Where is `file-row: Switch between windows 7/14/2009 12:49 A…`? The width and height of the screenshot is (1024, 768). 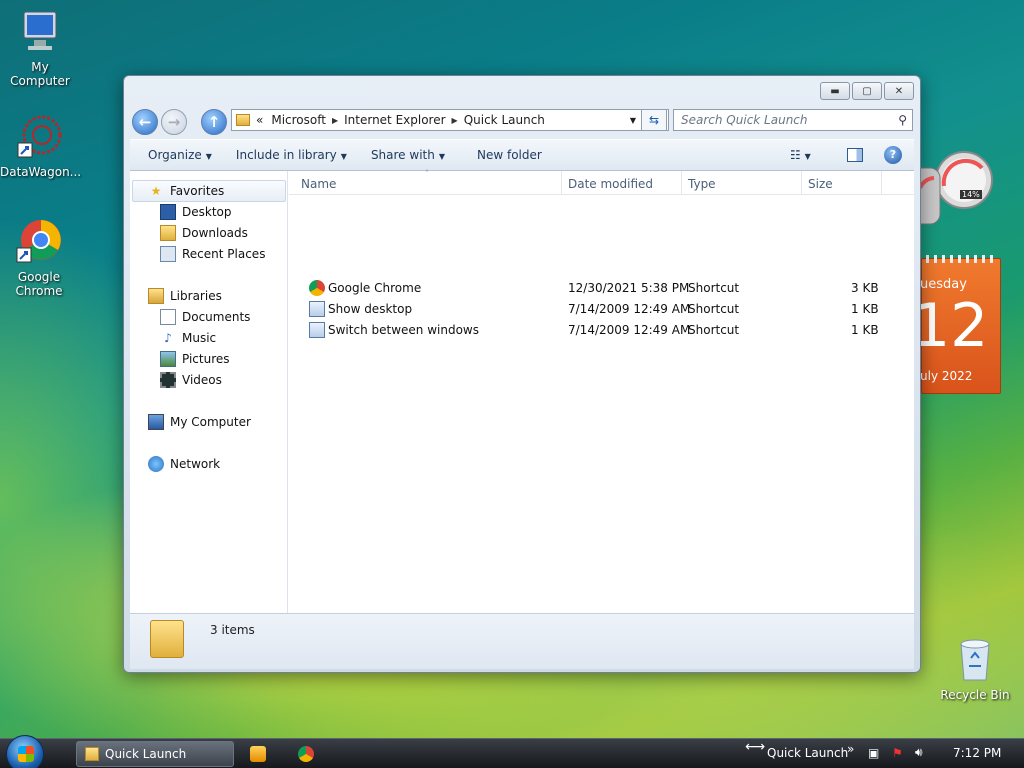 file-row: Switch between windows 7/14/2009 12:49 A… is located at coordinates (609, 330).